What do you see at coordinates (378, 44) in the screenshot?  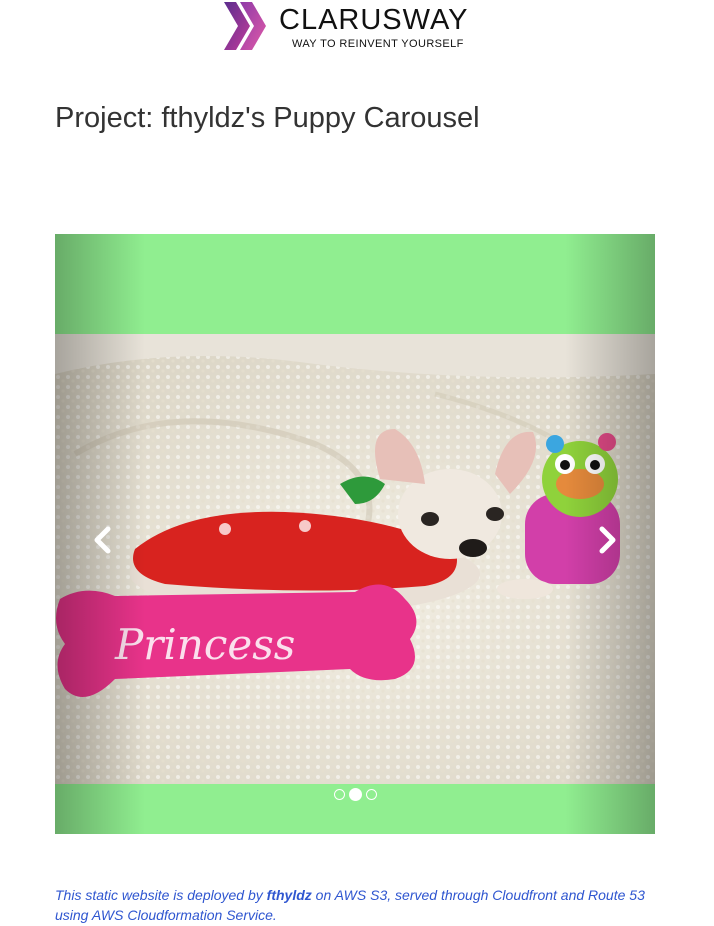 I see `logo-tagline: WAY TO REINVENT YOURSELF` at bounding box center [378, 44].